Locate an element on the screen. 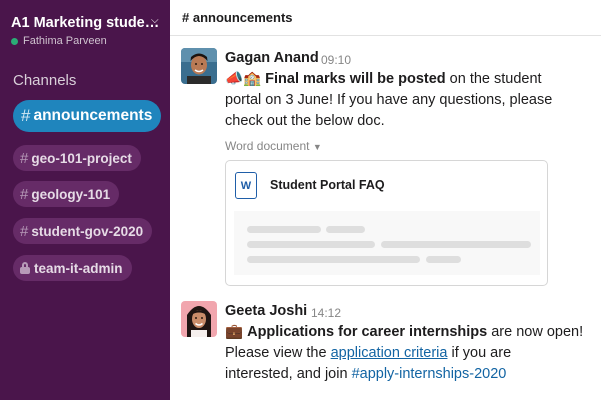 This screenshot has width=601, height=400. sidebar-channel-student-gov-2020: # student-gov-2020 is located at coordinates (83, 231).